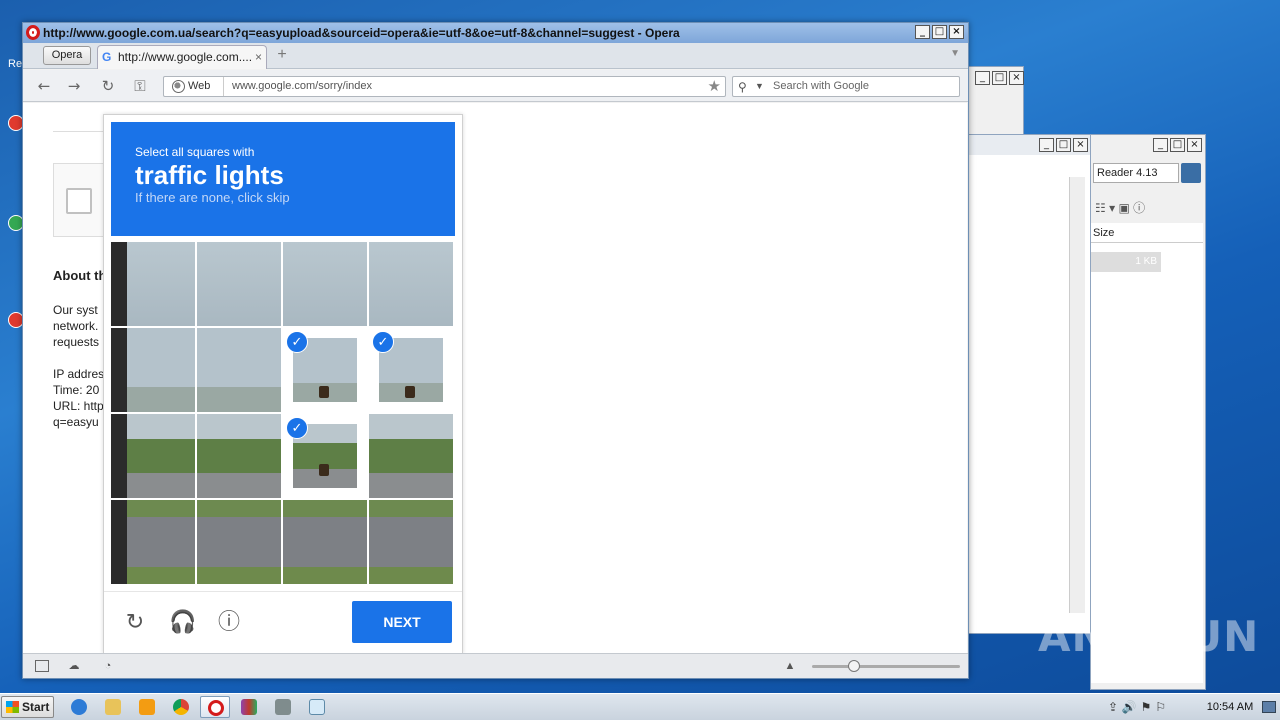 Image resolution: width=1280 pixels, height=720 pixels. I want to click on explorer-icon, so click(113, 707).